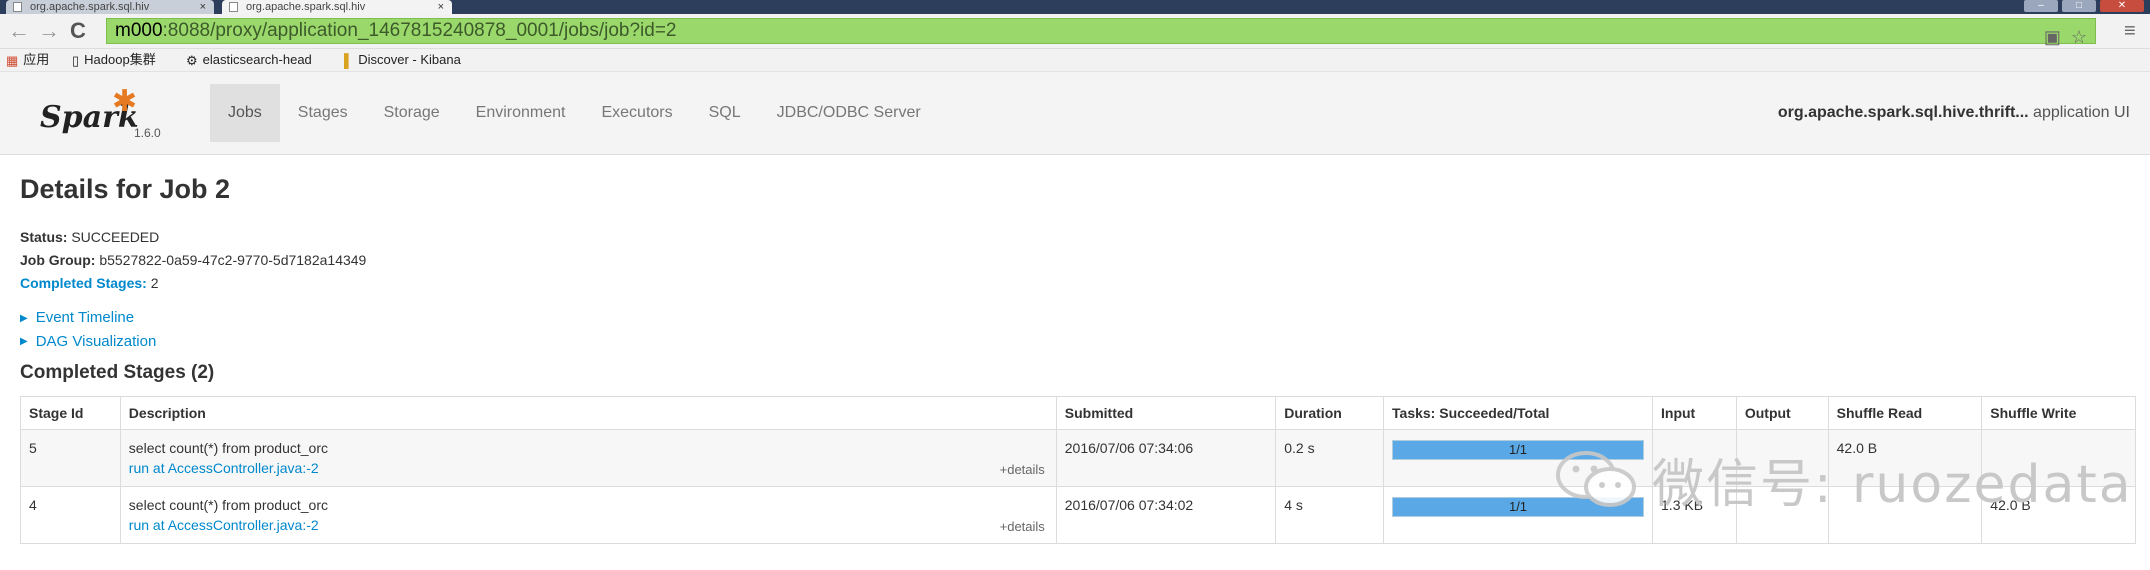  Describe the element at coordinates (849, 113) in the screenshot. I see `tab-jdbc-odbc-server: JDBC/ODBC Server` at that location.